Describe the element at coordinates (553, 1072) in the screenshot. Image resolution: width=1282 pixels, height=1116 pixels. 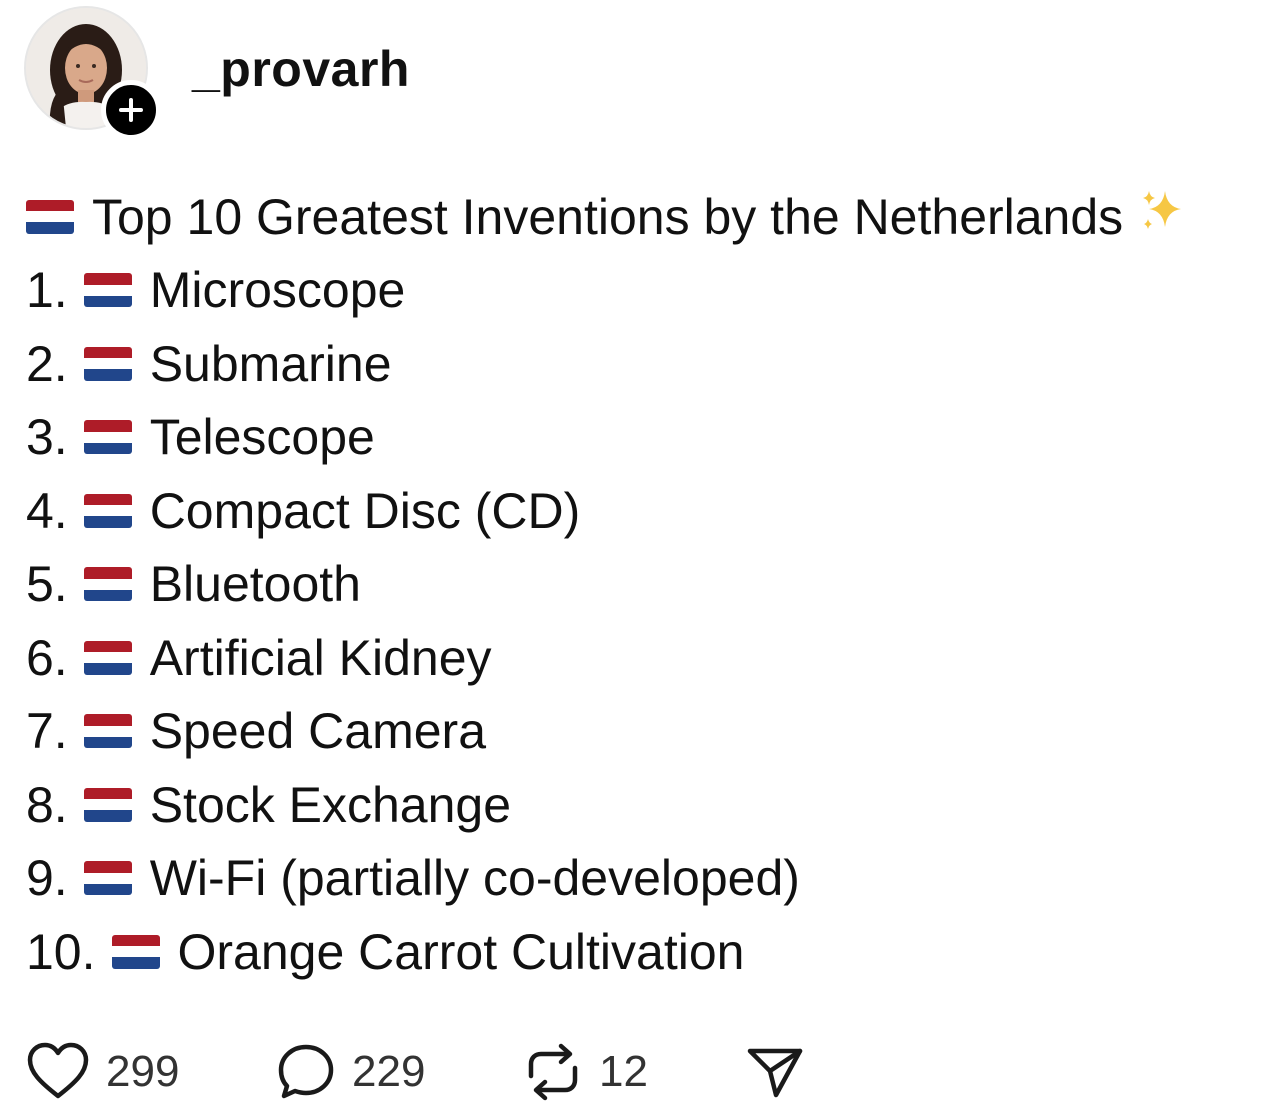
I see `repost-icon` at that location.